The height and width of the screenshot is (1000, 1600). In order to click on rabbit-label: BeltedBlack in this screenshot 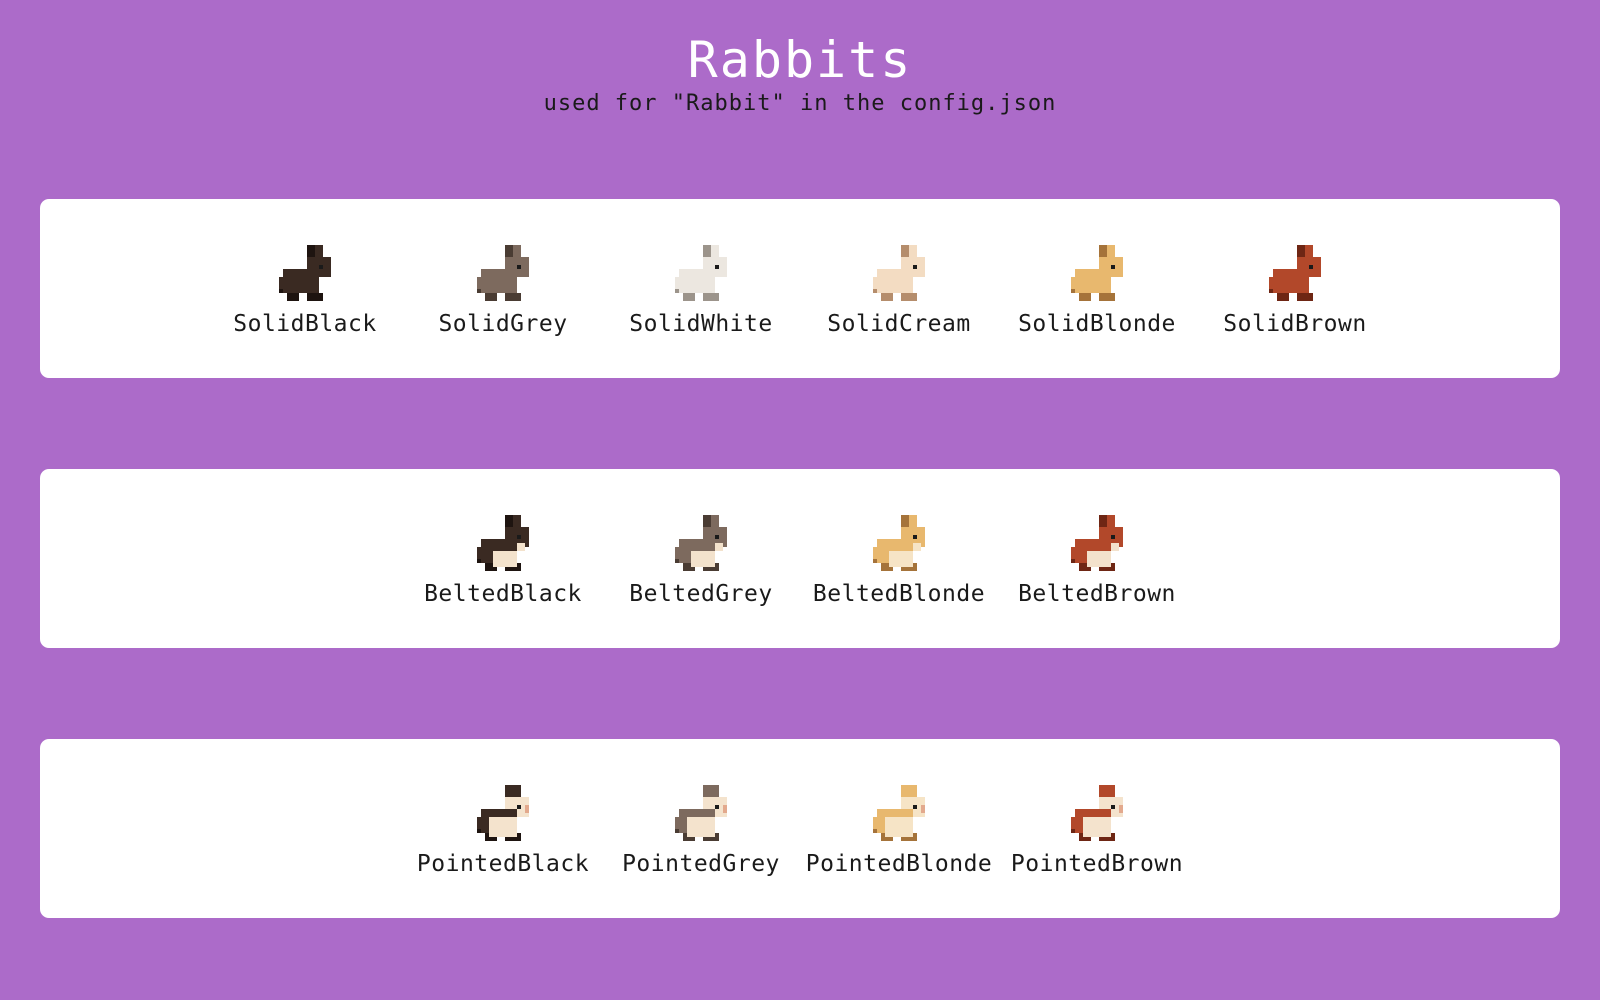, I will do `click(503, 594)`.